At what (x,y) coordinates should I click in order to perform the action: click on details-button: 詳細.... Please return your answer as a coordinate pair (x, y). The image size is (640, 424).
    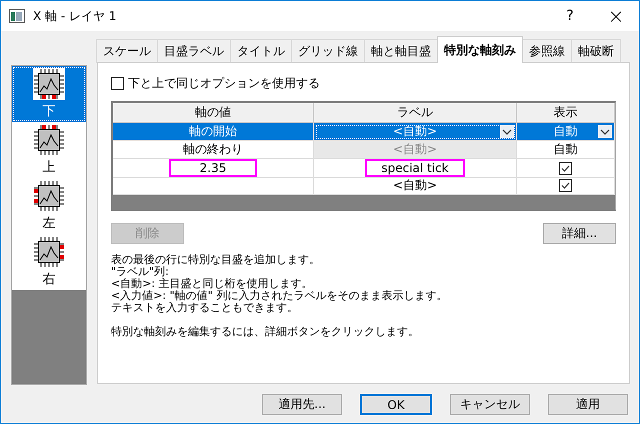
    Looking at the image, I should click on (579, 233).